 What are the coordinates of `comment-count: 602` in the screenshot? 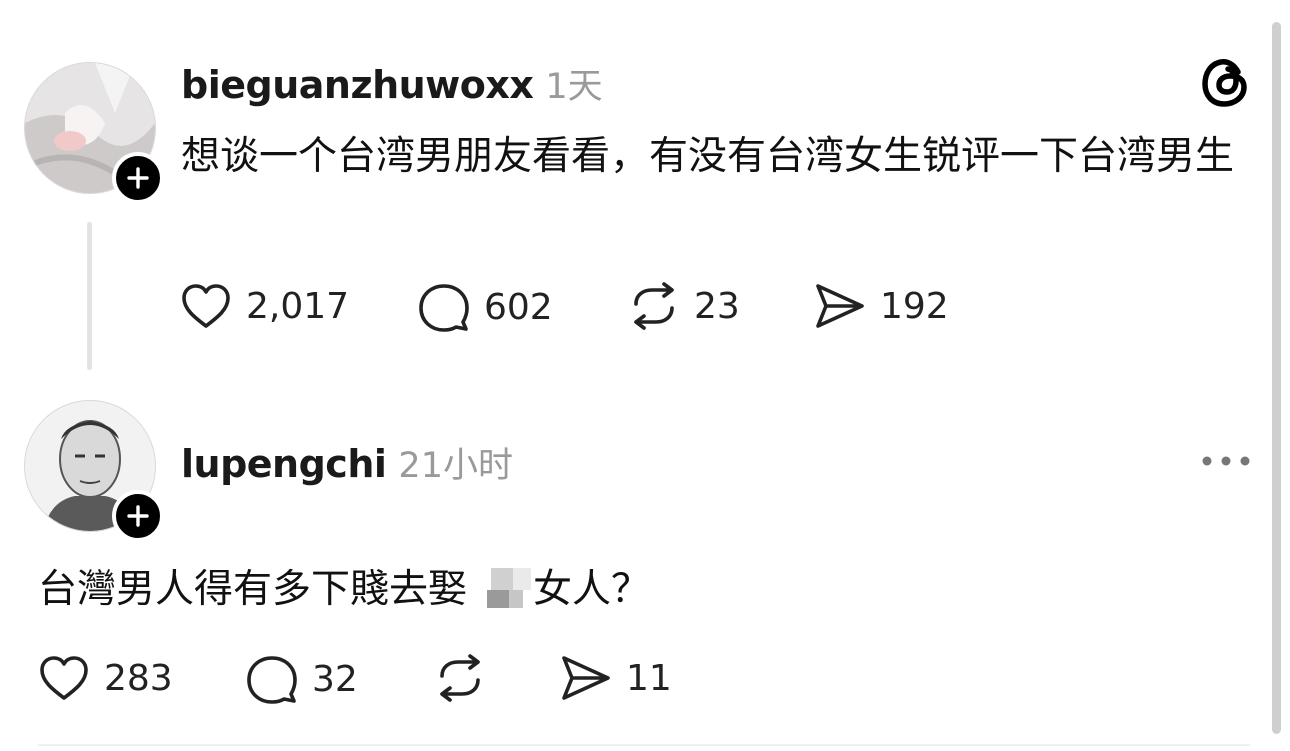 It's located at (518, 307).